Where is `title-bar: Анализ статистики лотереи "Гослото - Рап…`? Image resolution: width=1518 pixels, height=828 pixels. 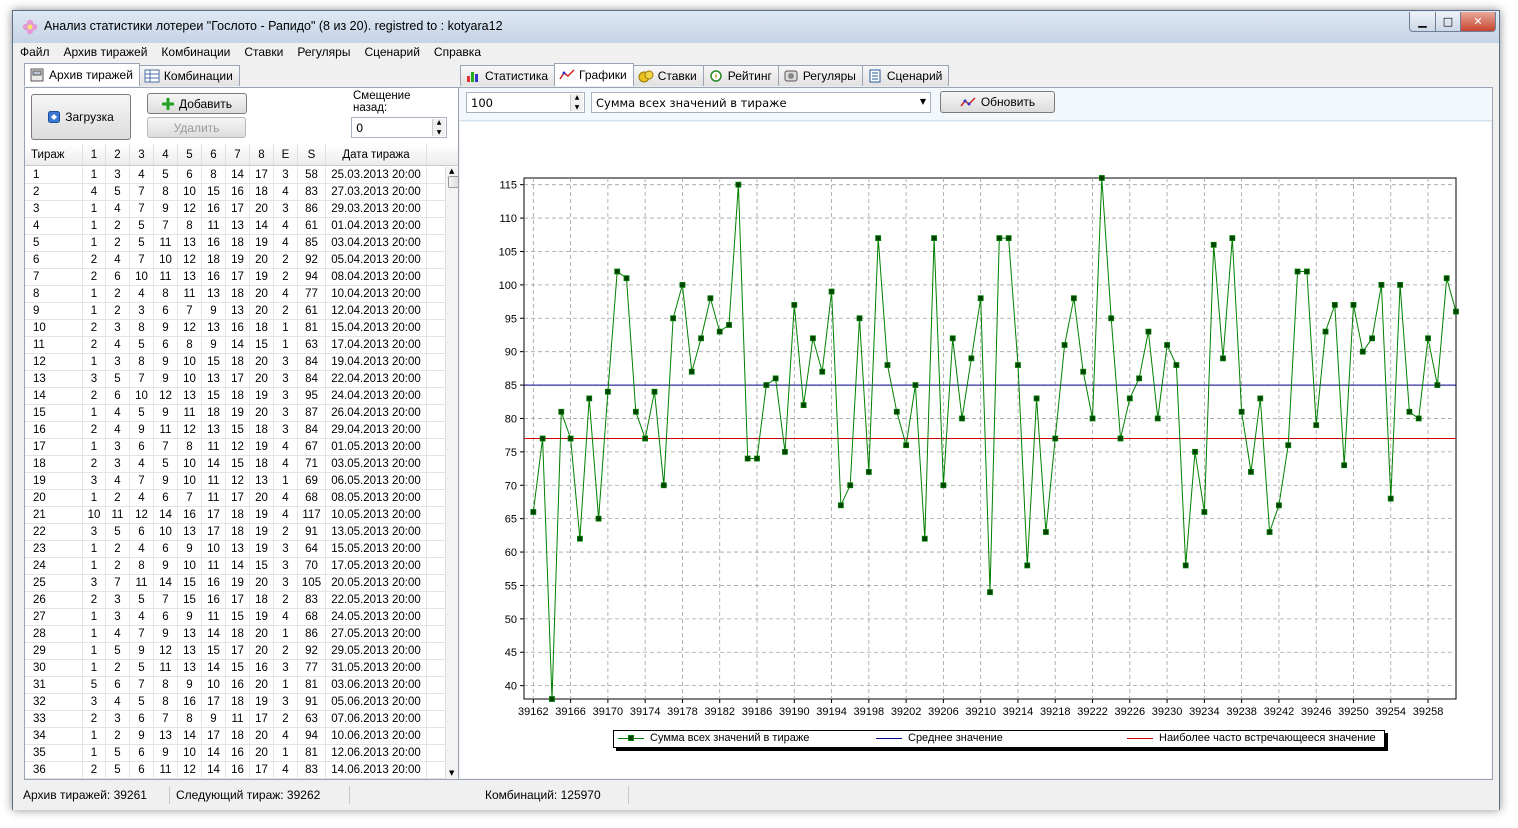 title-bar: Анализ статистики лотереи "Гослото - Рап… is located at coordinates (756, 27).